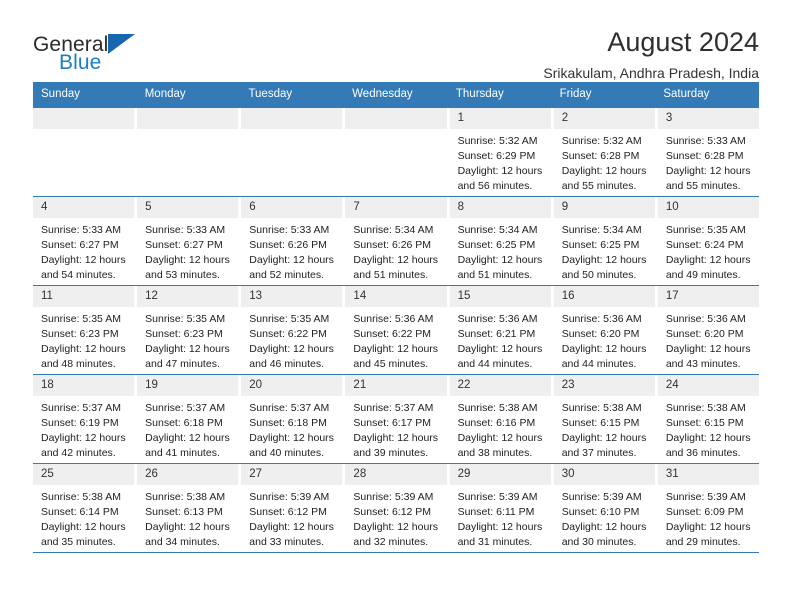 This screenshot has height=612, width=792. What do you see at coordinates (93, 50) in the screenshot?
I see `generalblue-logo: General Blue` at bounding box center [93, 50].